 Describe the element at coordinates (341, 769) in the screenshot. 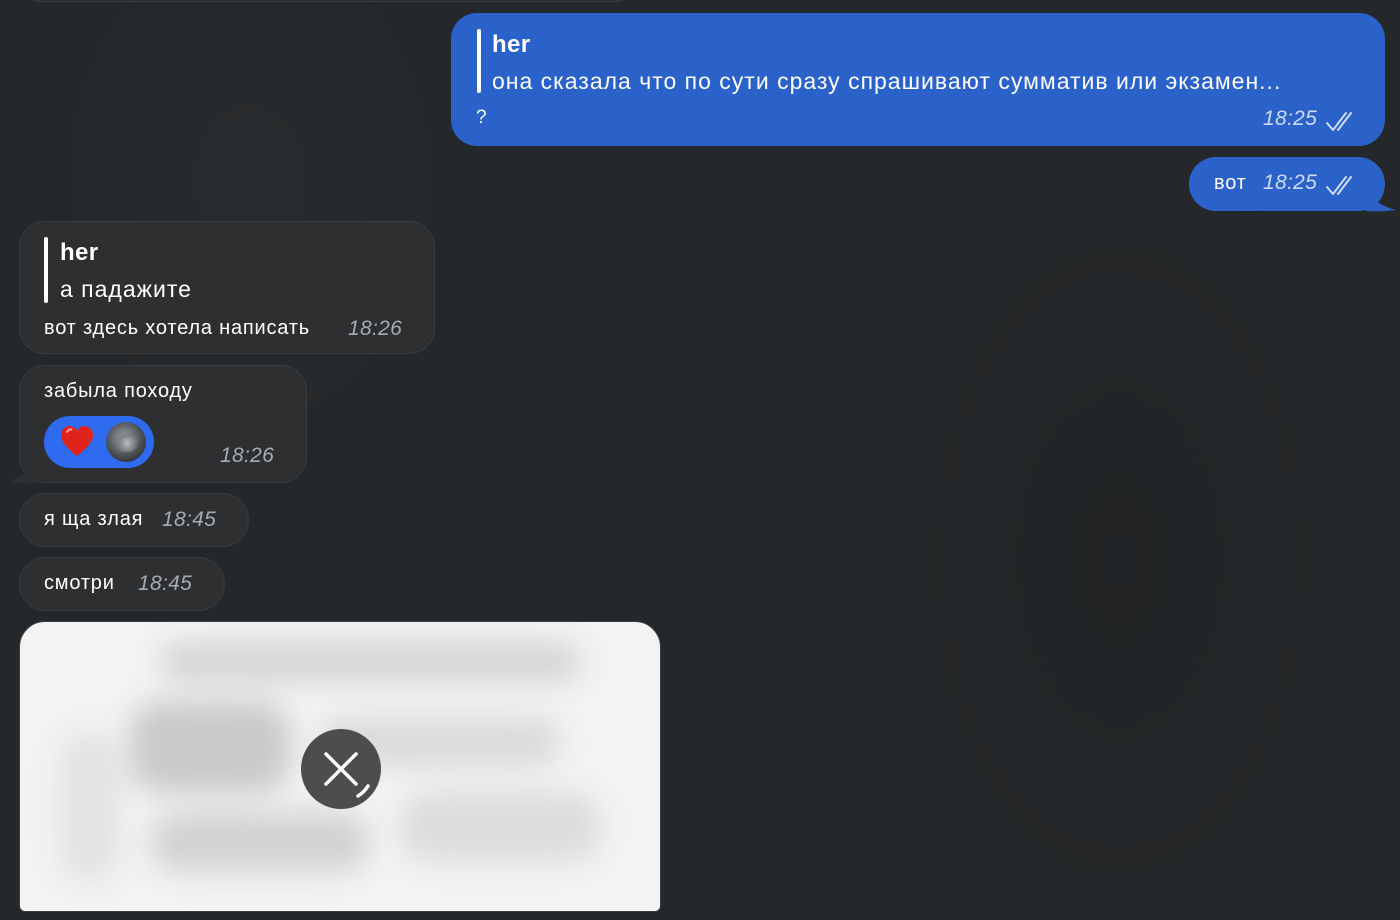

I see `cancel-download-icon` at that location.